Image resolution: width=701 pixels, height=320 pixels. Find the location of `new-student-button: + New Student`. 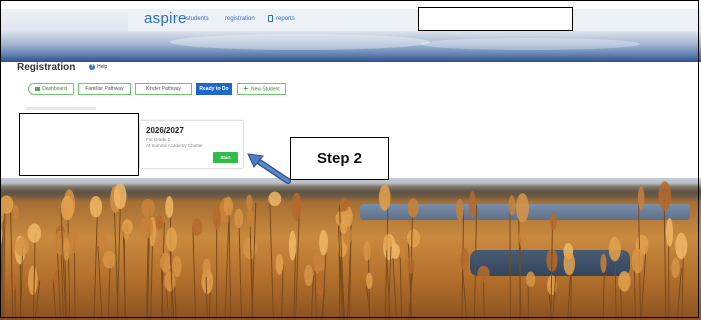

new-student-button: + New Student is located at coordinates (261, 89).